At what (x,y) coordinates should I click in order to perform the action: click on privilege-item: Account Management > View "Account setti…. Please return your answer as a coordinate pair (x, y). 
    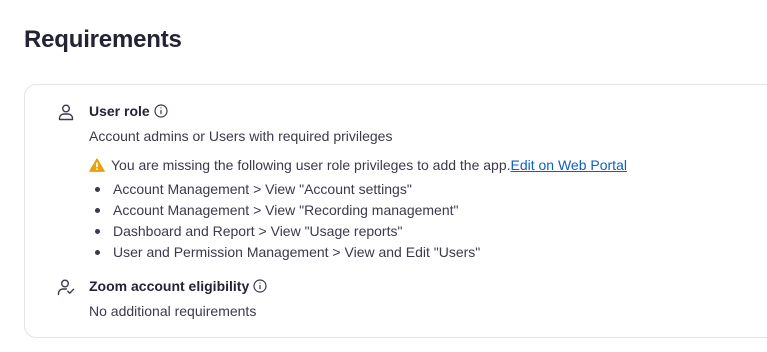
    Looking at the image, I should click on (286, 189).